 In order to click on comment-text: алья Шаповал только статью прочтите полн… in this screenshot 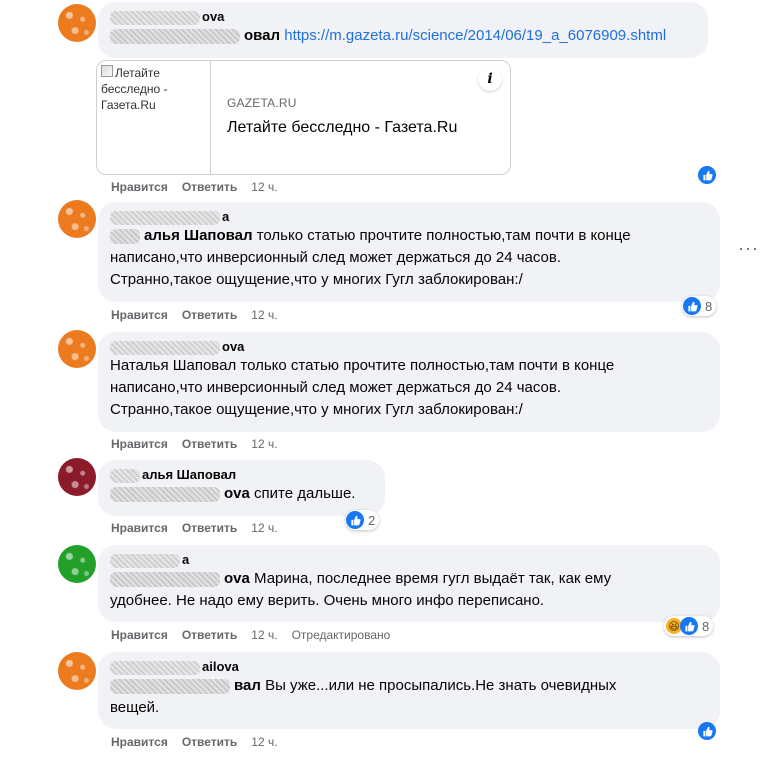, I will do `click(370, 257)`.